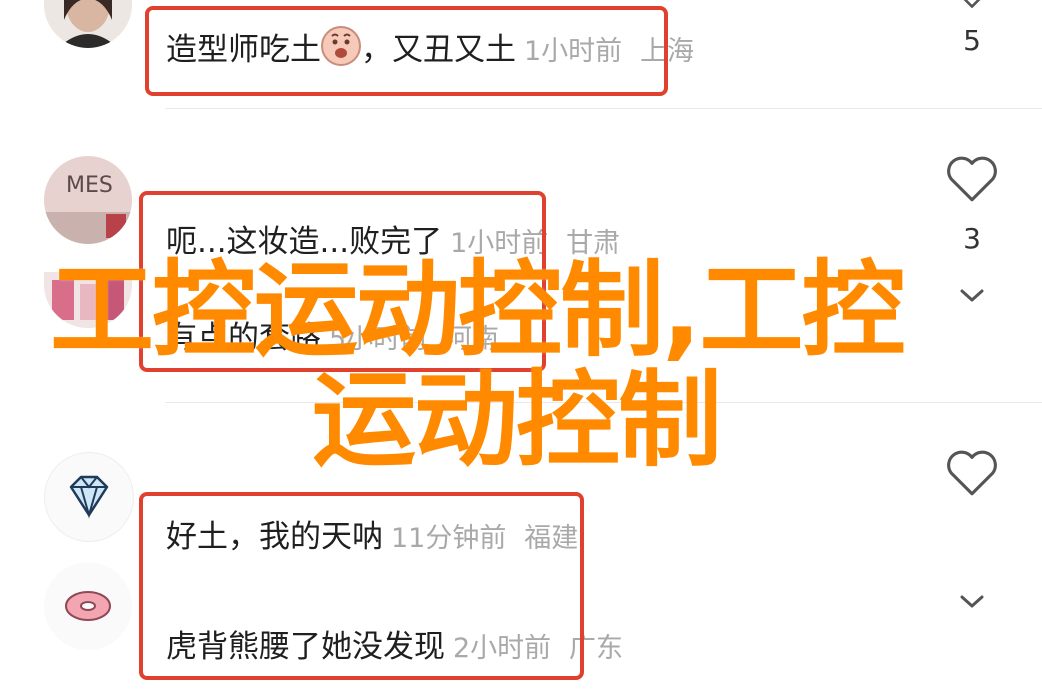  Describe the element at coordinates (88, 200) in the screenshot. I see `avatar: MES` at that location.